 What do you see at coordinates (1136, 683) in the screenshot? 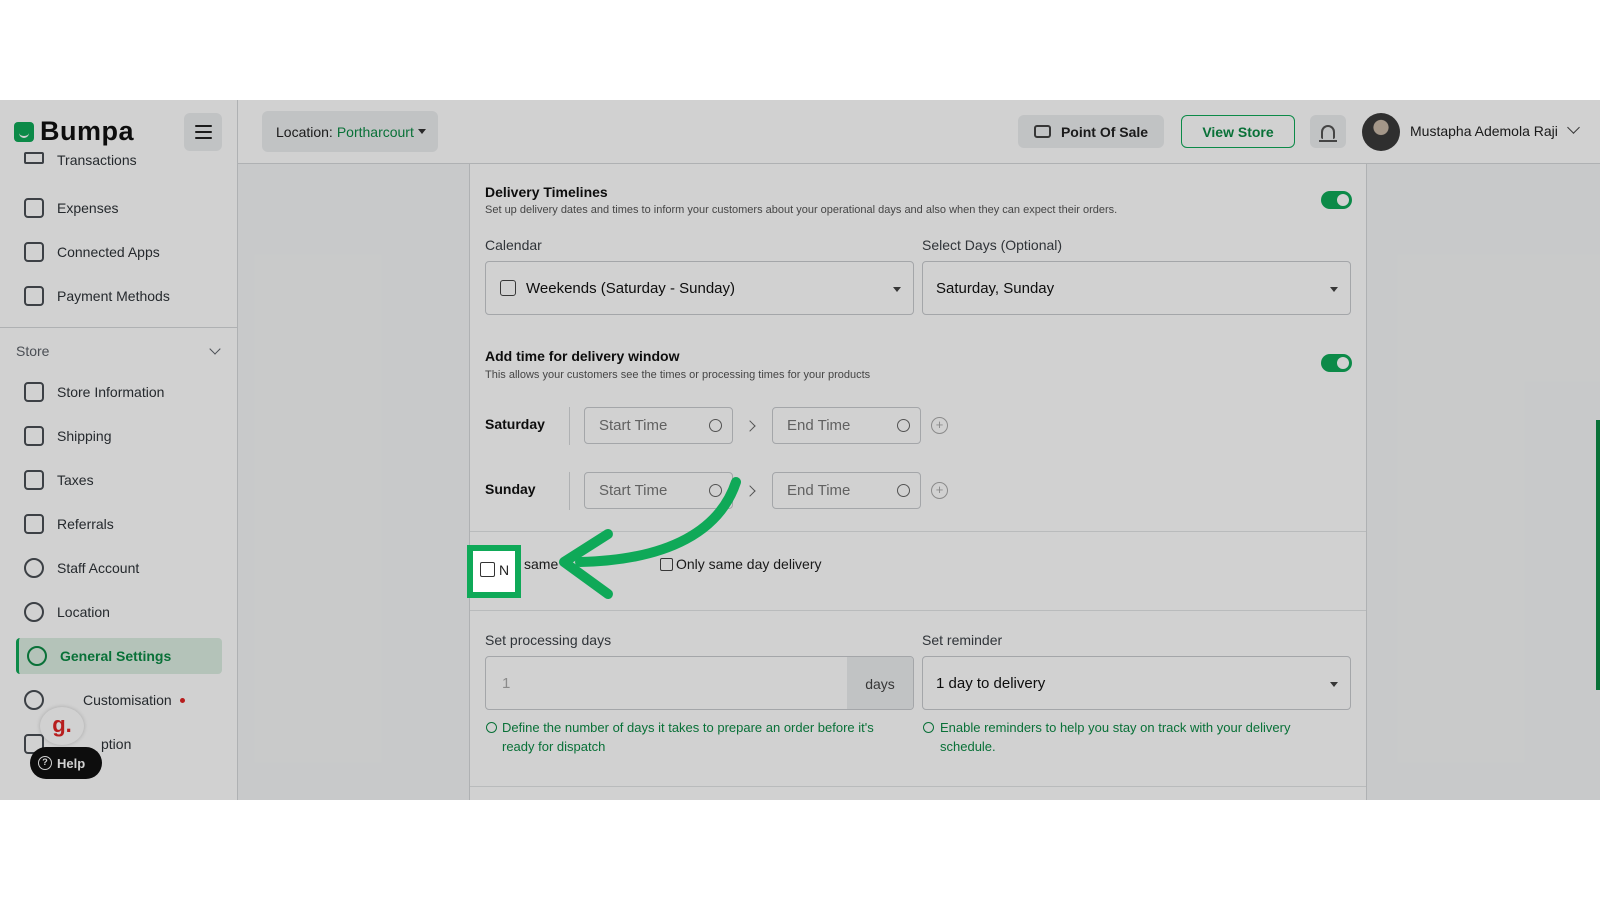
I see `reminder-select: 1 day to delivery` at bounding box center [1136, 683].